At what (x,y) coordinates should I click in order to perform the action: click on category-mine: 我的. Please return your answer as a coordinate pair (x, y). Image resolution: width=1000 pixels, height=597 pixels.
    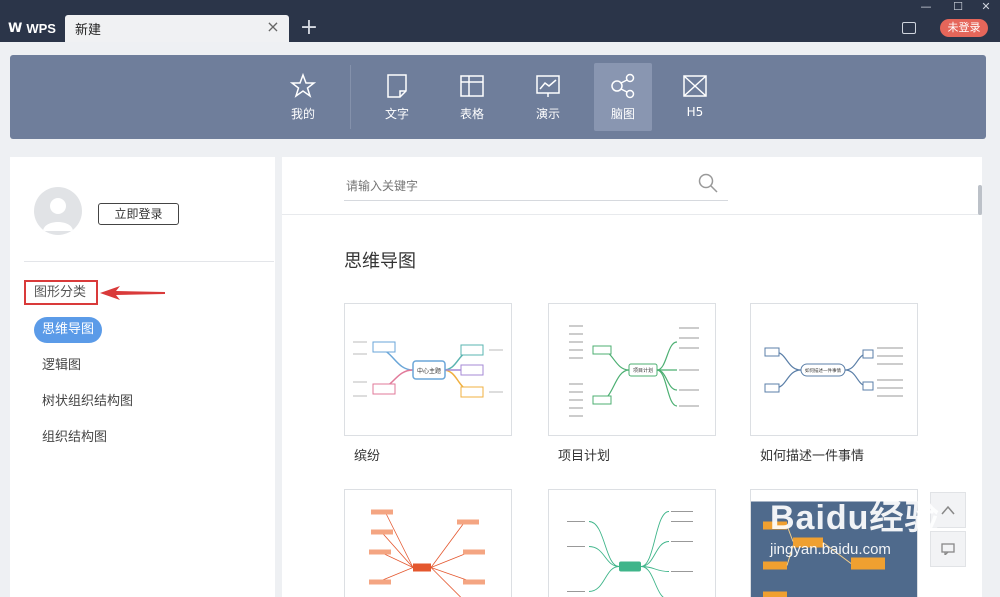
    Looking at the image, I should click on (303, 97).